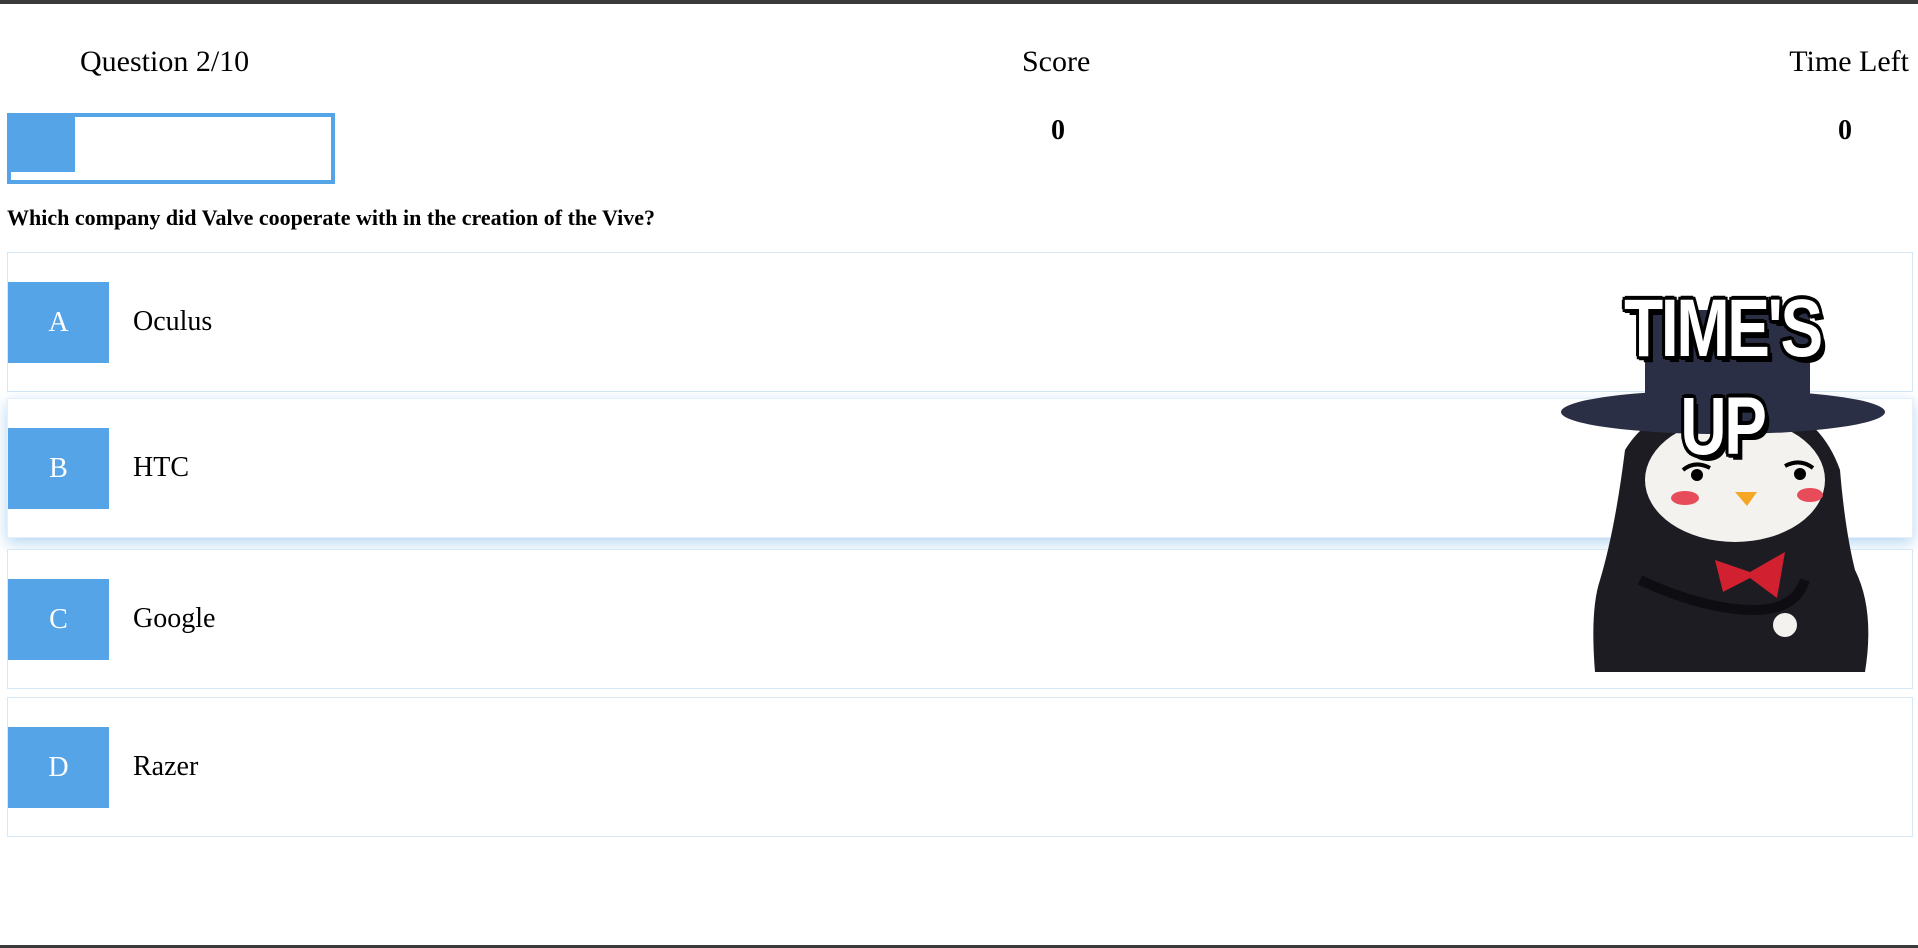 Image resolution: width=1918 pixels, height=948 pixels. Describe the element at coordinates (1056, 61) in the screenshot. I see `score-label: Score` at that location.